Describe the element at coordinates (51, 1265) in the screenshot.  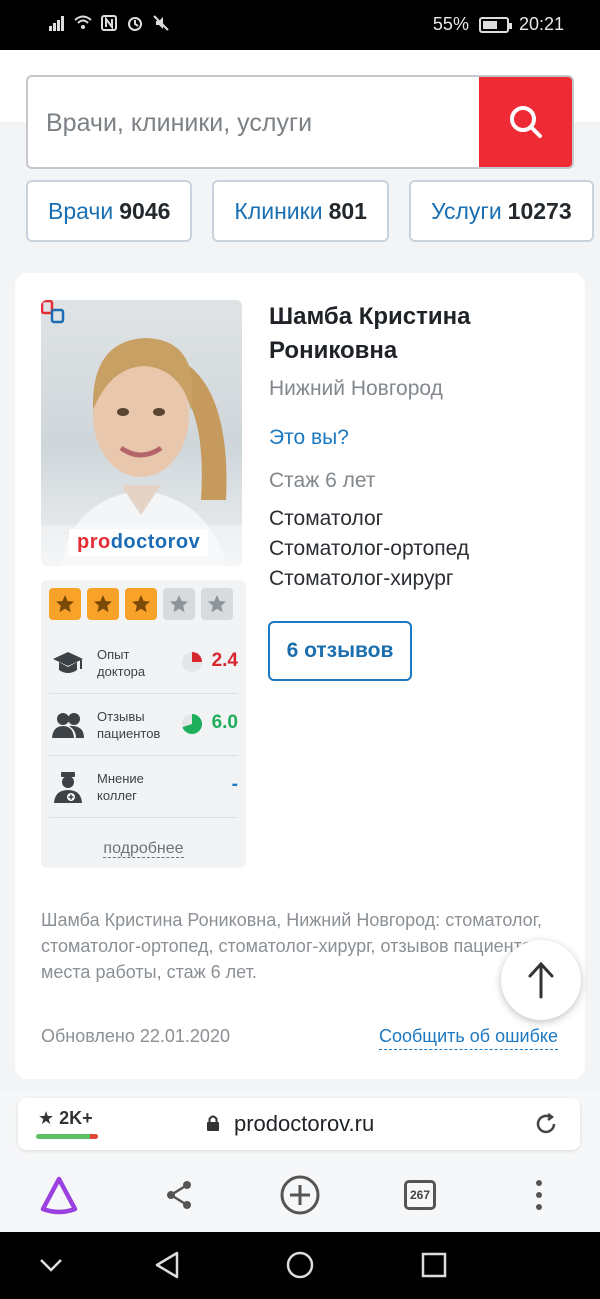
I see `chevron-down-icon` at that location.